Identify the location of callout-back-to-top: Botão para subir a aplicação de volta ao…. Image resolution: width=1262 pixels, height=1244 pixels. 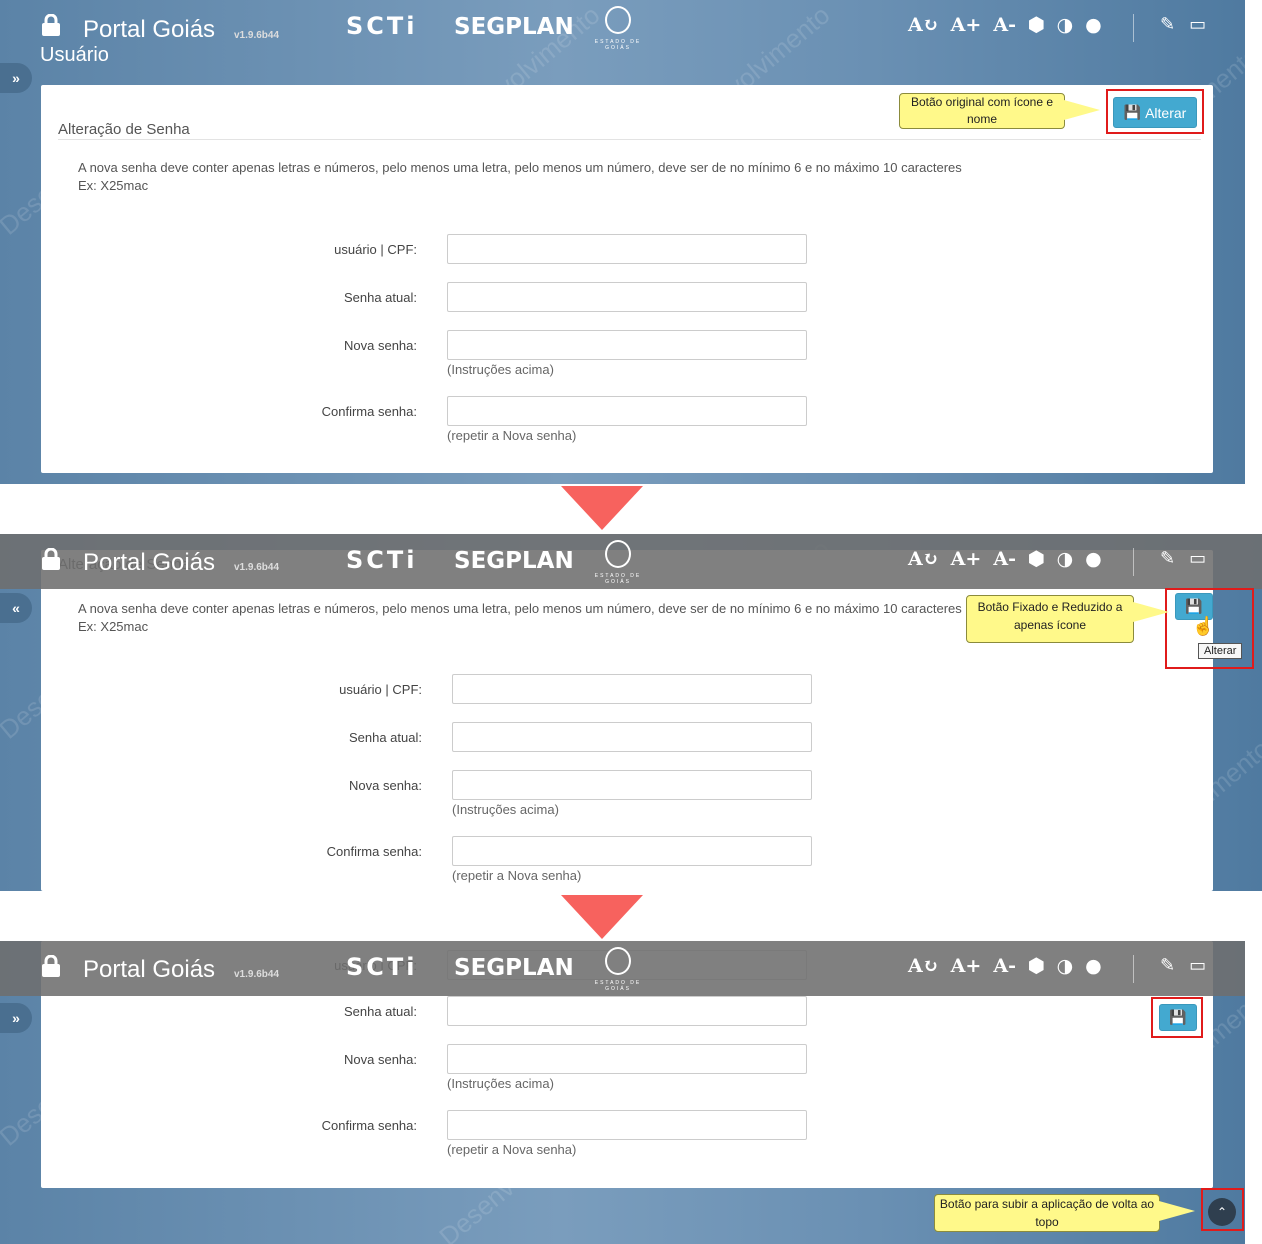
(1064, 1213).